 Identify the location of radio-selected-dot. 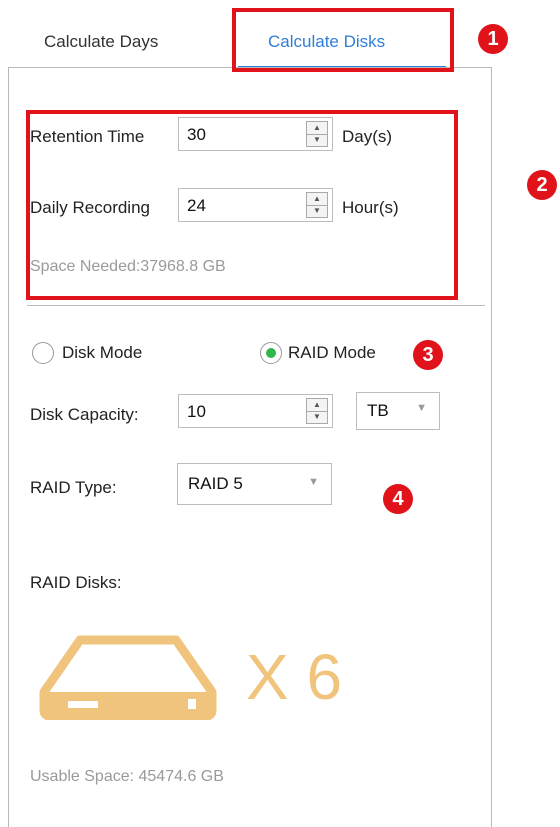
(271, 353).